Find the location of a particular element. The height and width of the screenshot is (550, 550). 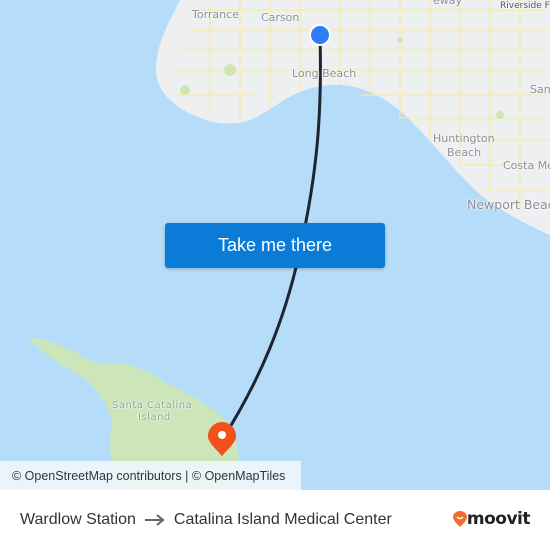

take-me-there-button: Take me there is located at coordinates (275, 245).